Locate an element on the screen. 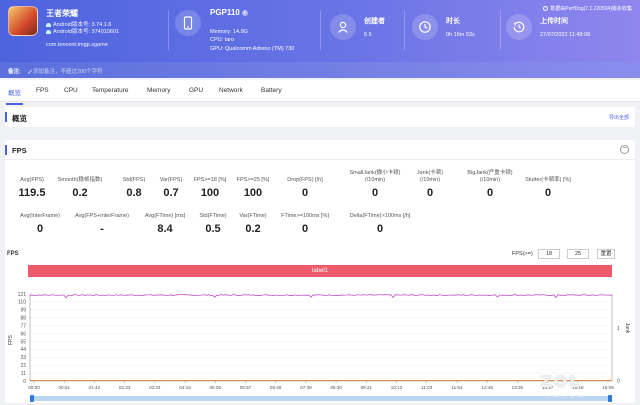 The width and height of the screenshot is (640, 405). metric-label: Smooth(稳帧指数) is located at coordinates (80, 180).